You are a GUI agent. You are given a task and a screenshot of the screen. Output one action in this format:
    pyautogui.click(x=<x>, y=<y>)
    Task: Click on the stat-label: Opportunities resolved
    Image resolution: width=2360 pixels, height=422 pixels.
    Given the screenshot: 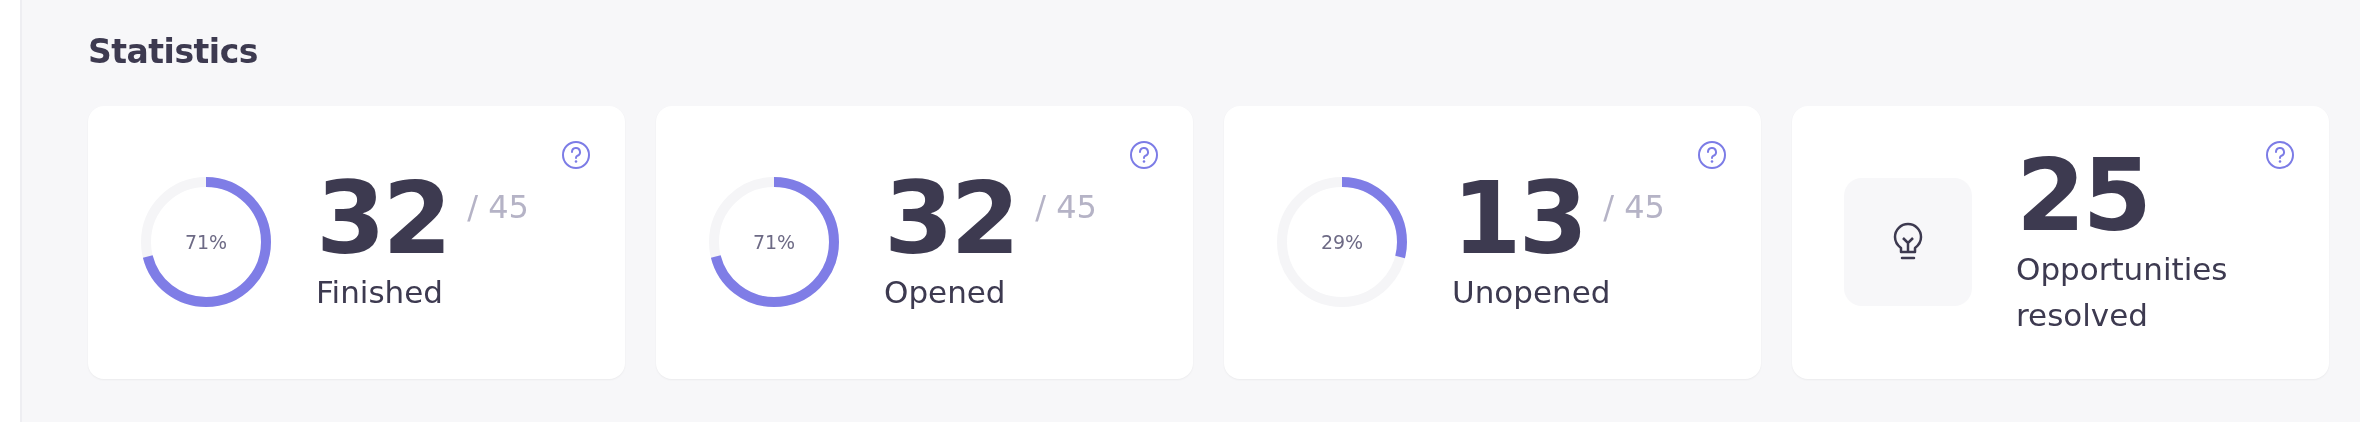 What is the action you would take?
    pyautogui.click(x=2122, y=292)
    